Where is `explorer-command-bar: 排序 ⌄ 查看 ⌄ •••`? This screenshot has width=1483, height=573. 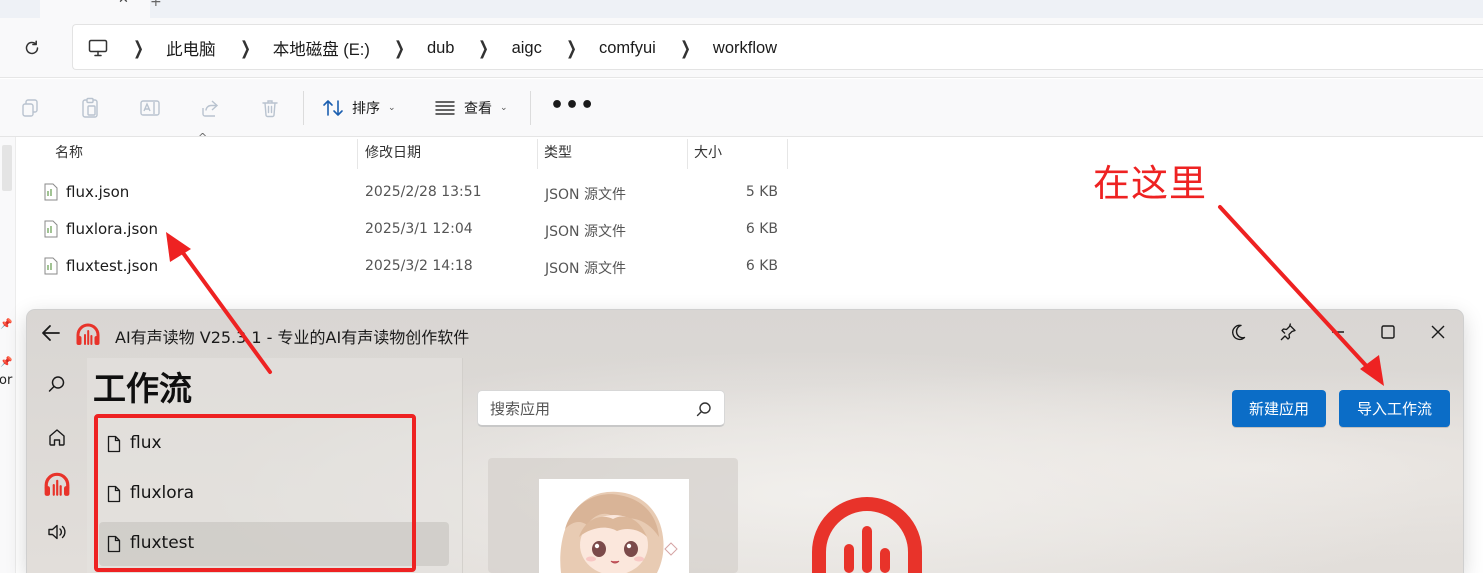 explorer-command-bar: 排序 ⌄ 查看 ⌄ ••• is located at coordinates (741, 108).